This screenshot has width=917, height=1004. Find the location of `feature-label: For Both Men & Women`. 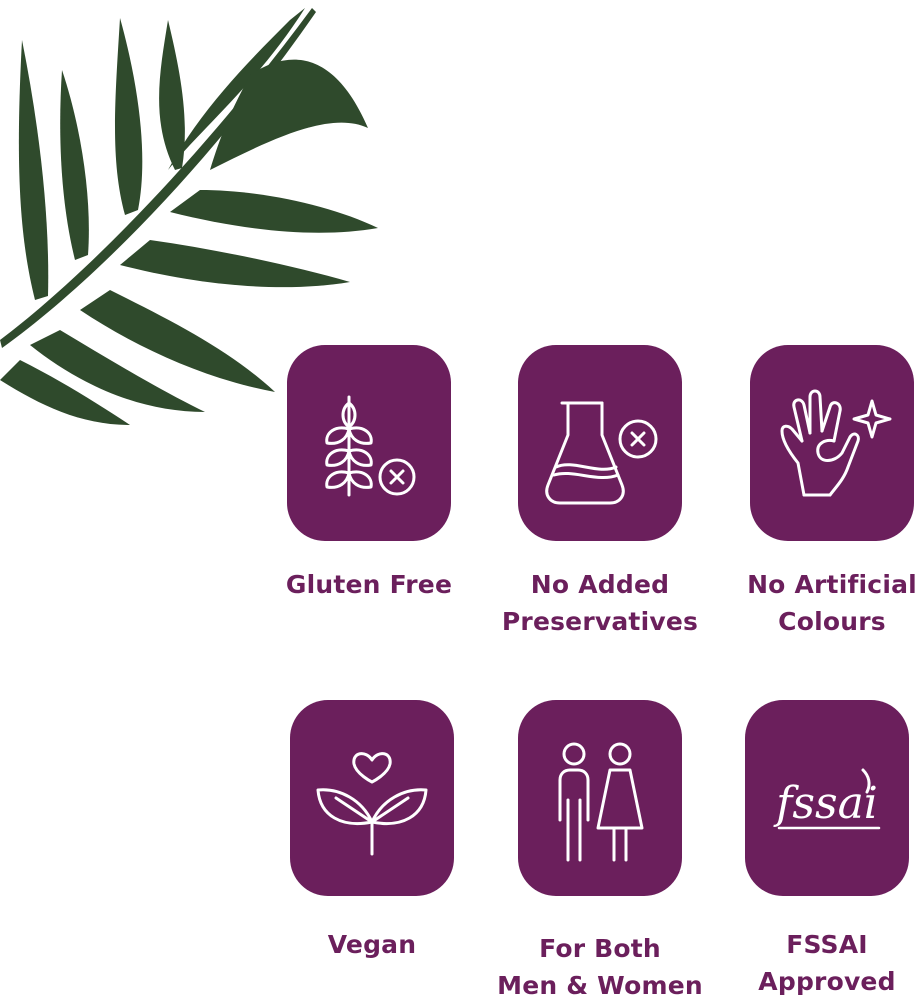

feature-label: For Both Men & Women is located at coordinates (600, 967).